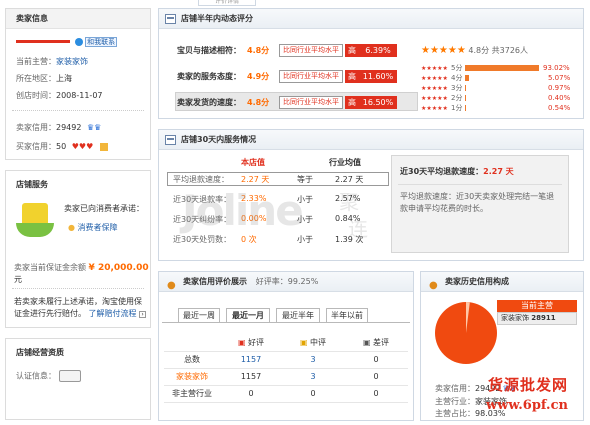 The height and width of the screenshot is (425, 590). Describe the element at coordinates (81, 268) in the screenshot. I see `deposit-row: 卖家当前保证金余额 ¥ 20,000.00` at that location.